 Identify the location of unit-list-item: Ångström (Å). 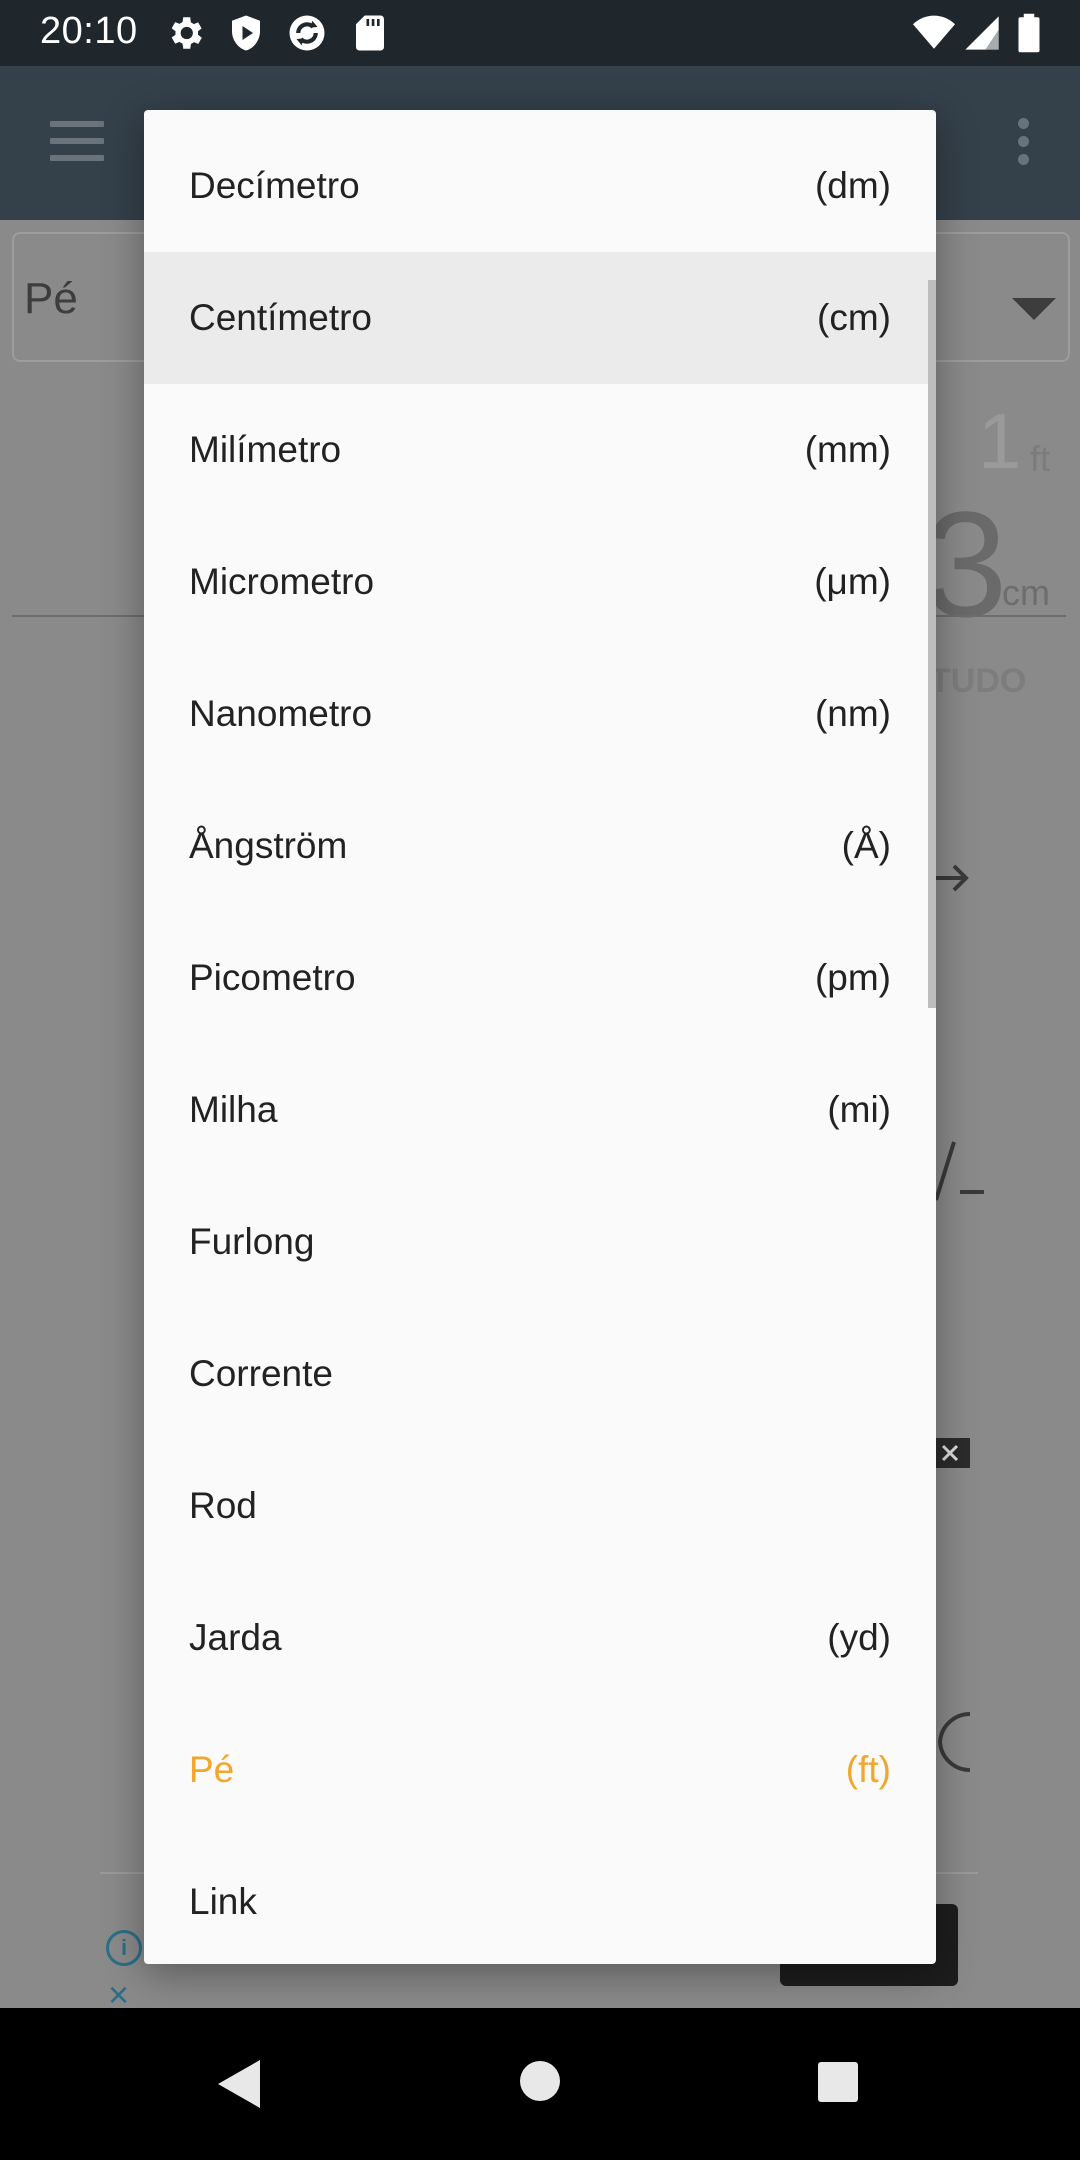
(540, 846).